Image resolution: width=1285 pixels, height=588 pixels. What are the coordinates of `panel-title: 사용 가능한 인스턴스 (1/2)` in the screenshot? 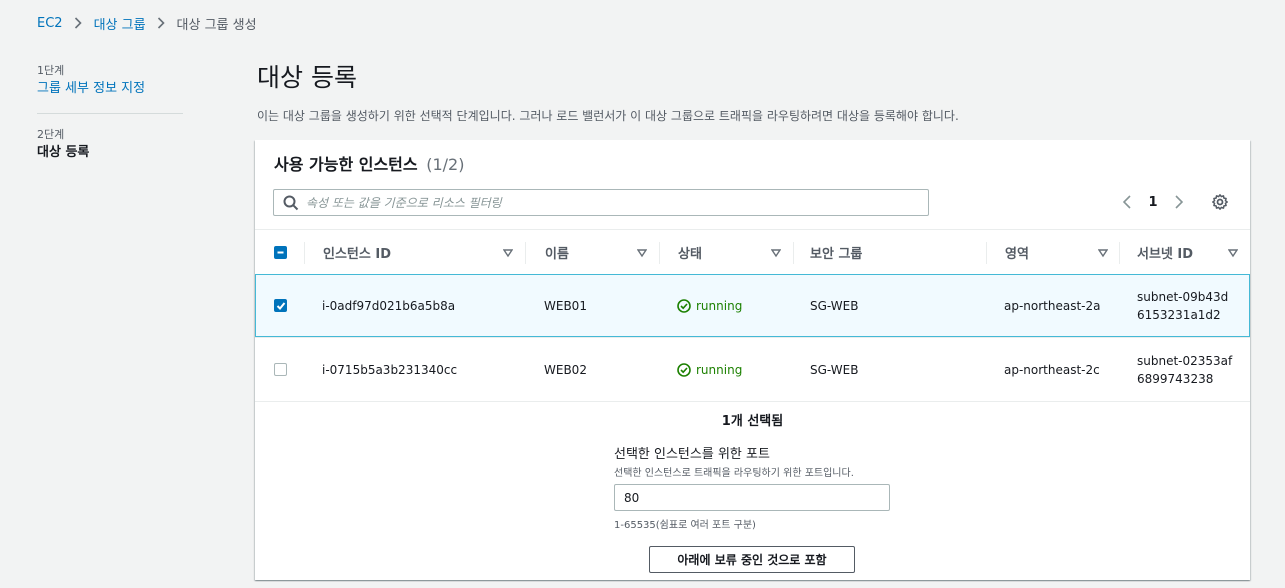 It's located at (369, 165).